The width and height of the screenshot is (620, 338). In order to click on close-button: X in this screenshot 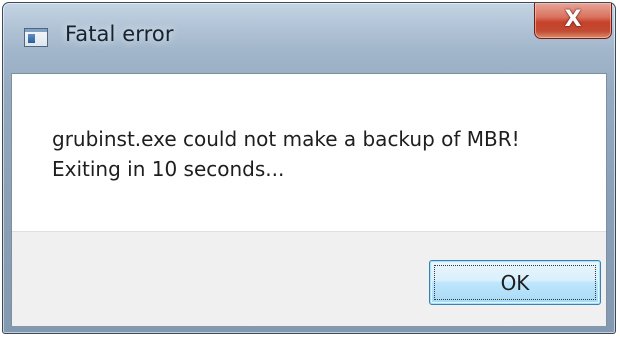, I will do `click(573, 21)`.